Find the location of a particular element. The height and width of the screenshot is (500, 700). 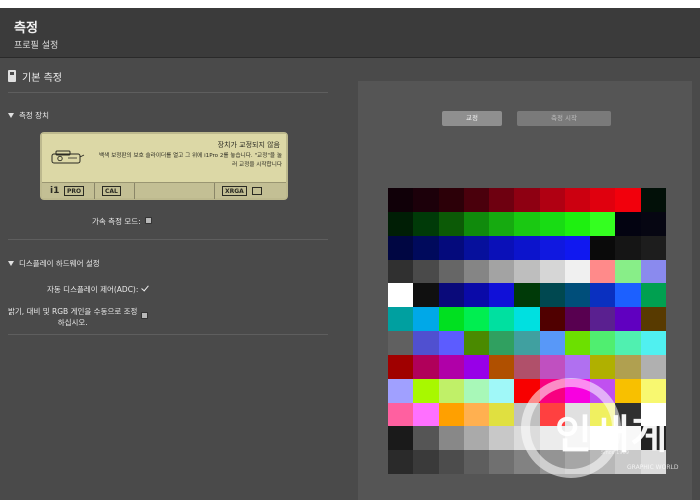

fast-mode-checkbox is located at coordinates (148, 220).